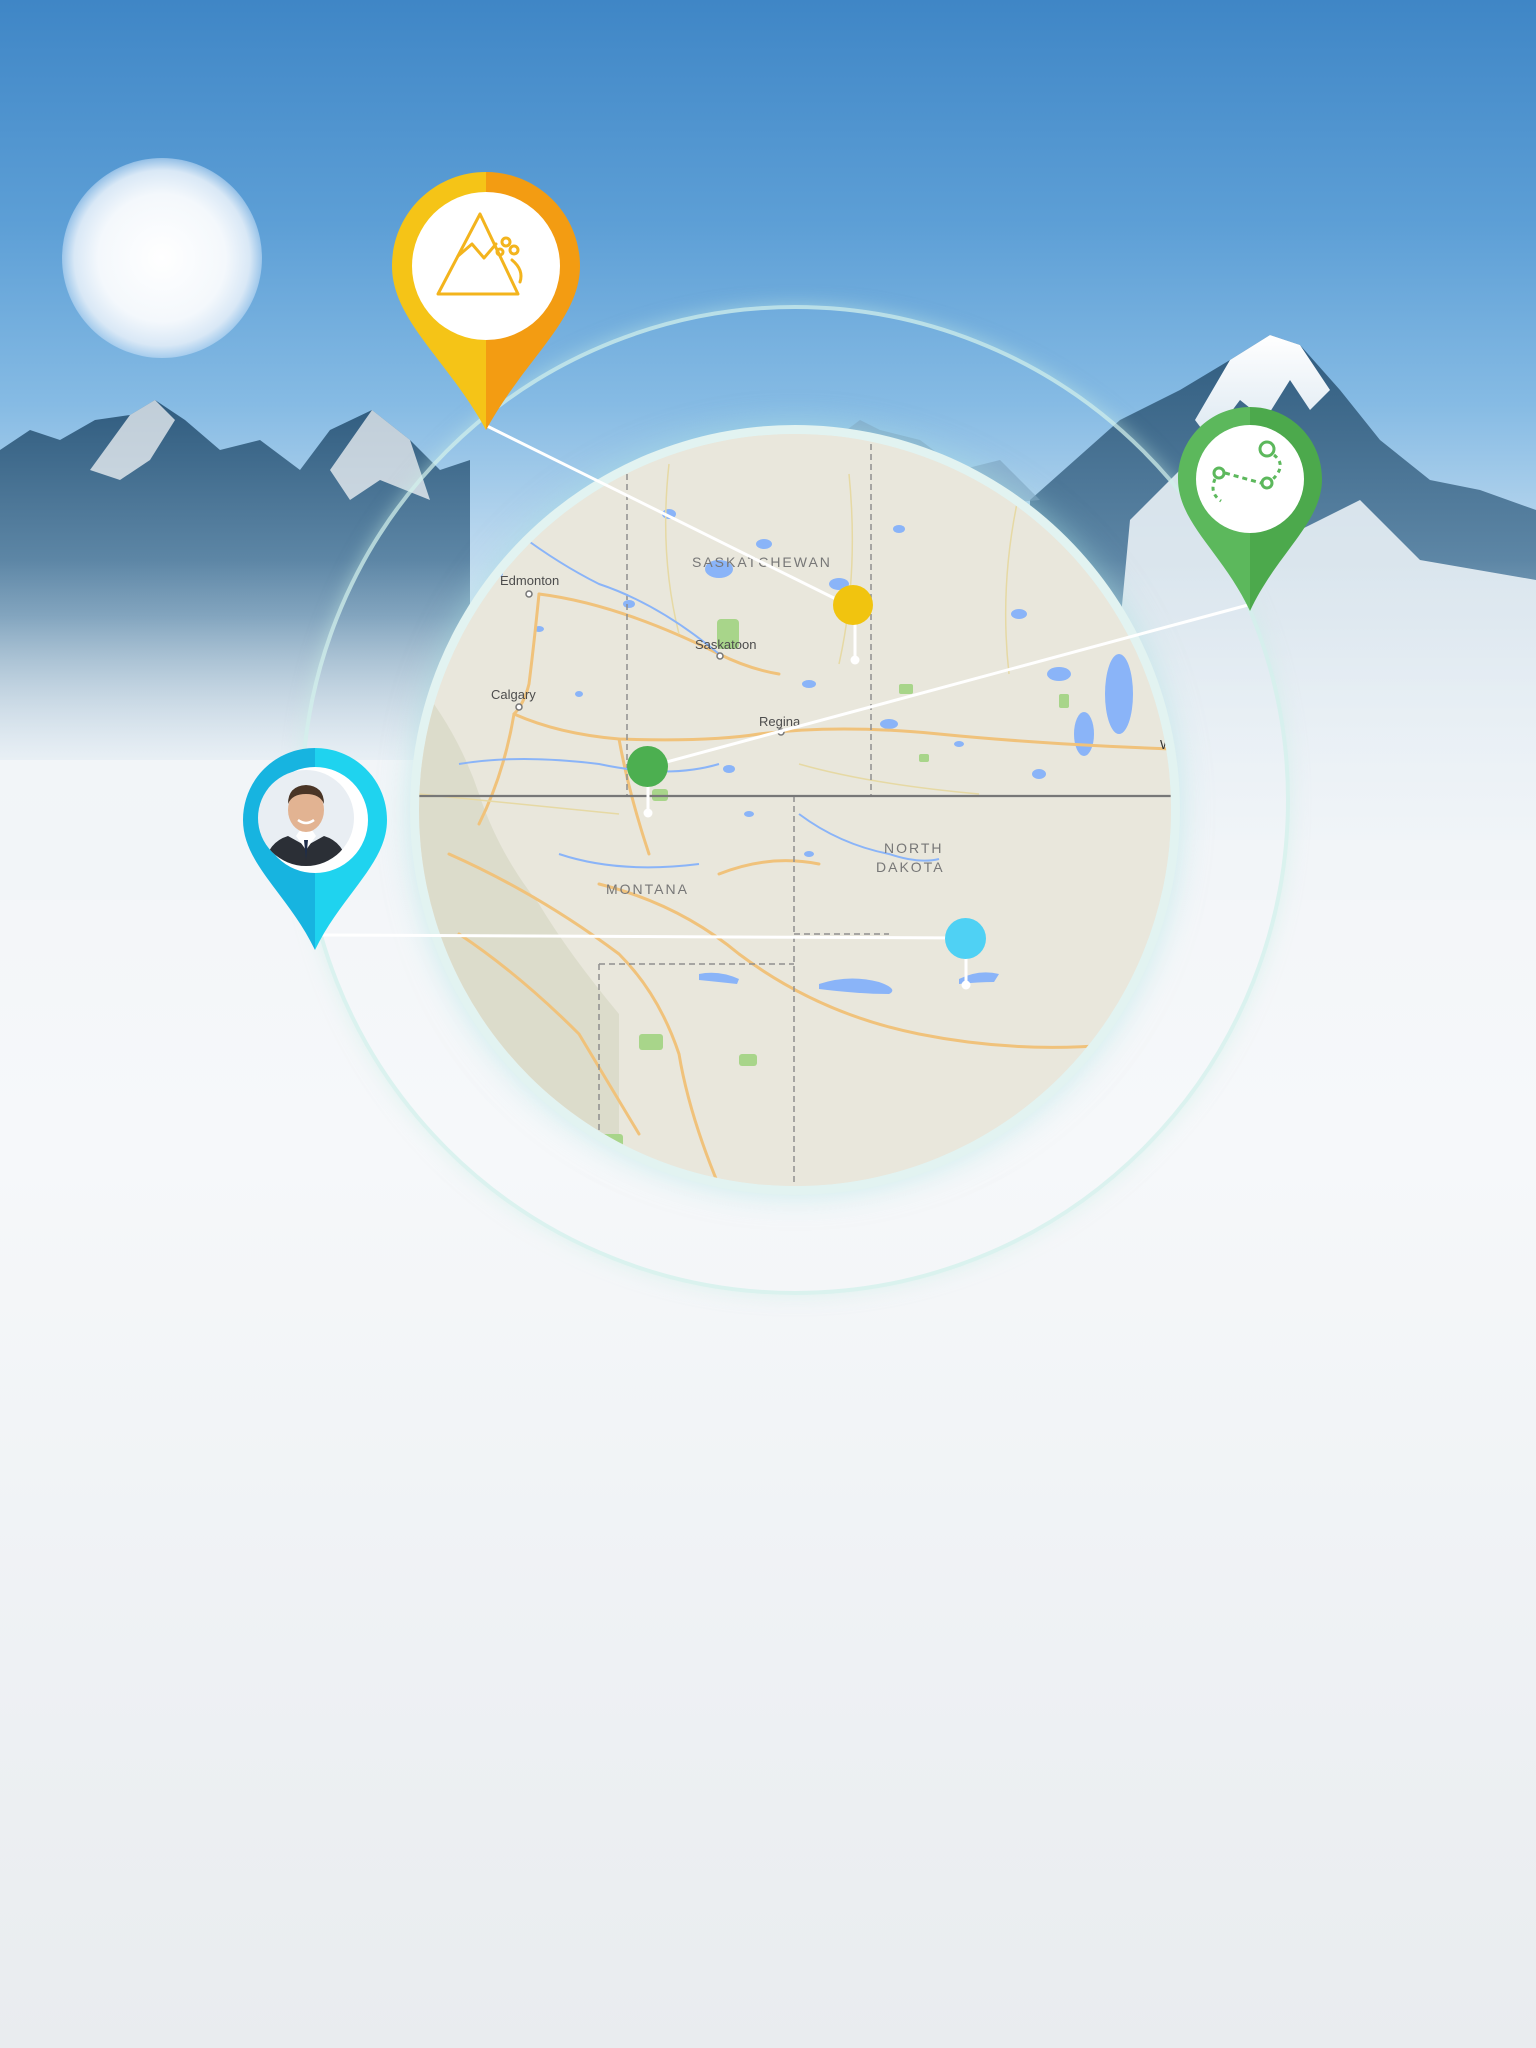  I want to click on route-pin, so click(1250, 509).